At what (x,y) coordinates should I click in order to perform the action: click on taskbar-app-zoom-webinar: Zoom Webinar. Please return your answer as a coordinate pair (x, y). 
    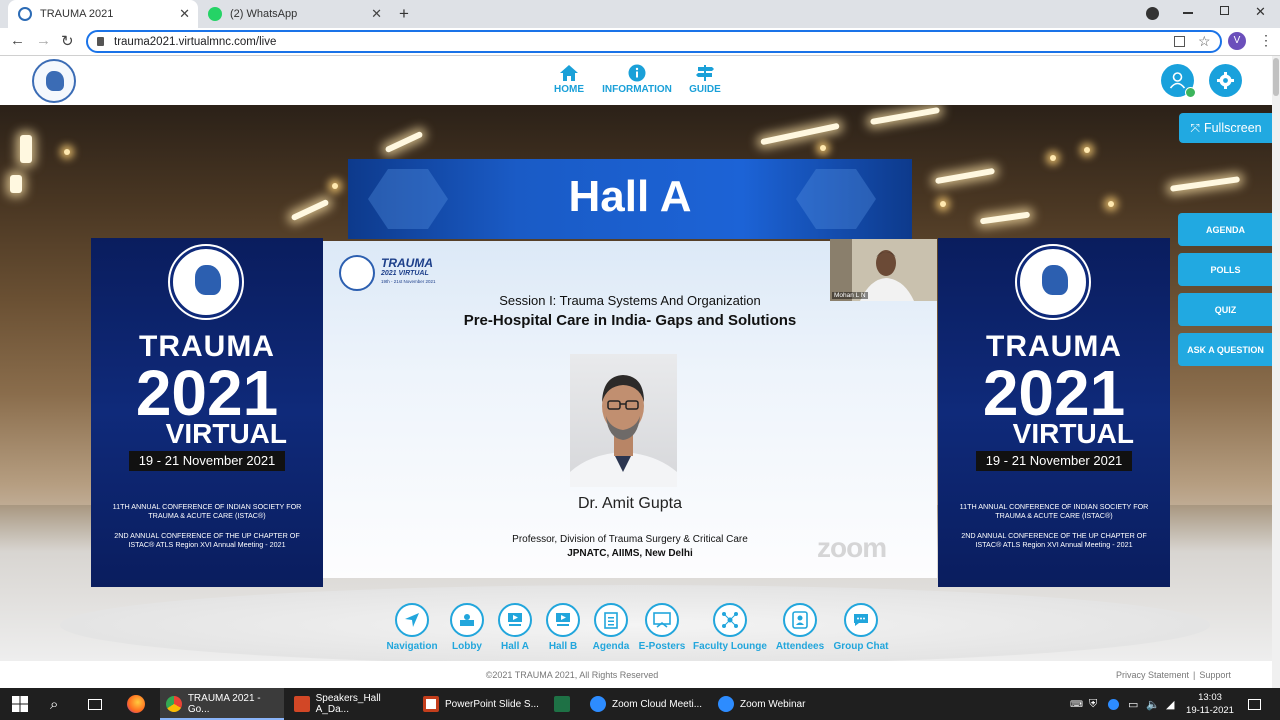
    Looking at the image, I should click on (767, 704).